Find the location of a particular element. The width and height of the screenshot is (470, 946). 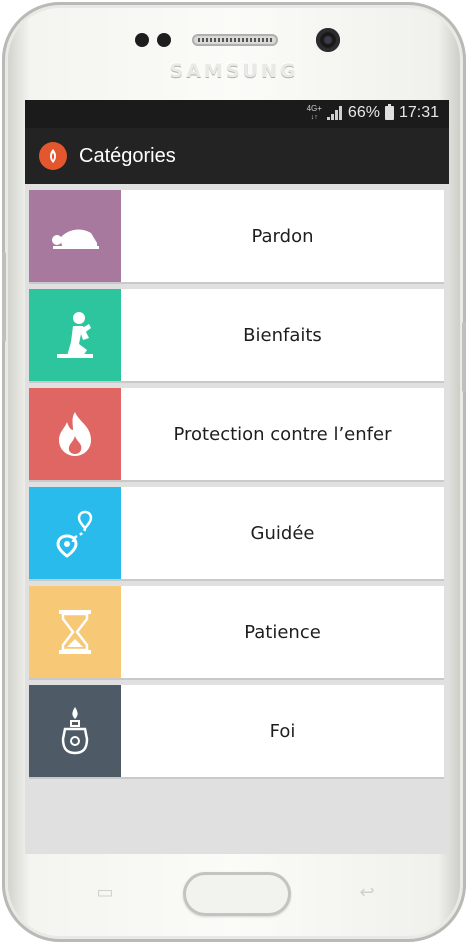

category-label: Guidée is located at coordinates (282, 533).